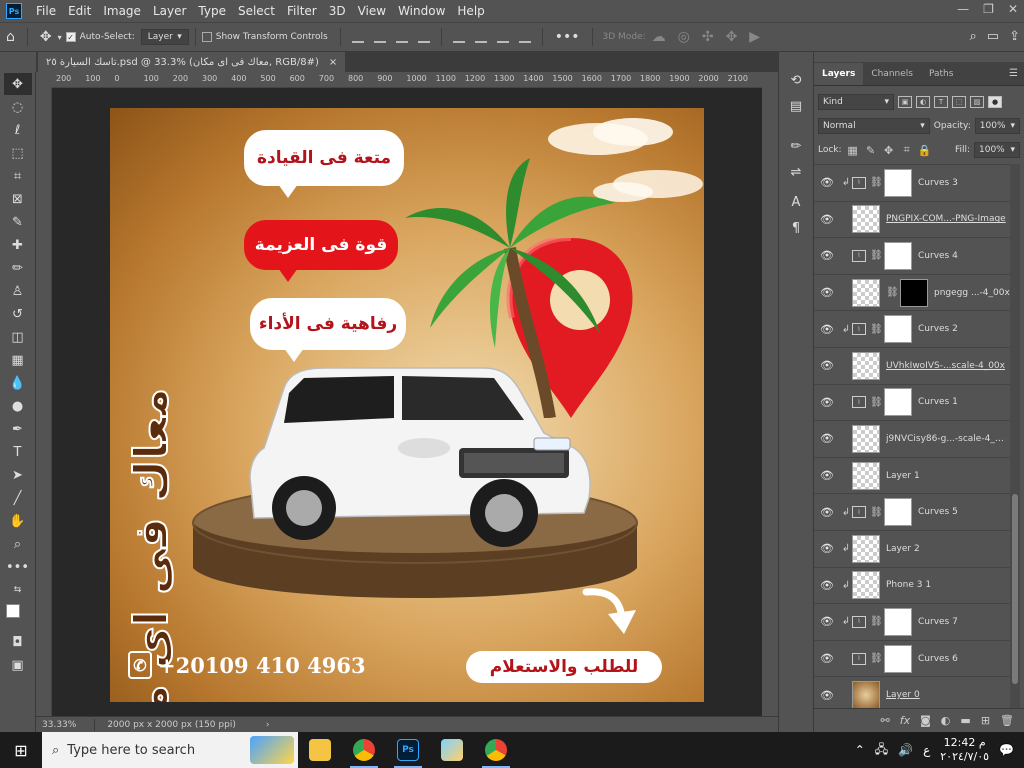  I want to click on quick-mask-icon: ◘, so click(18, 642).